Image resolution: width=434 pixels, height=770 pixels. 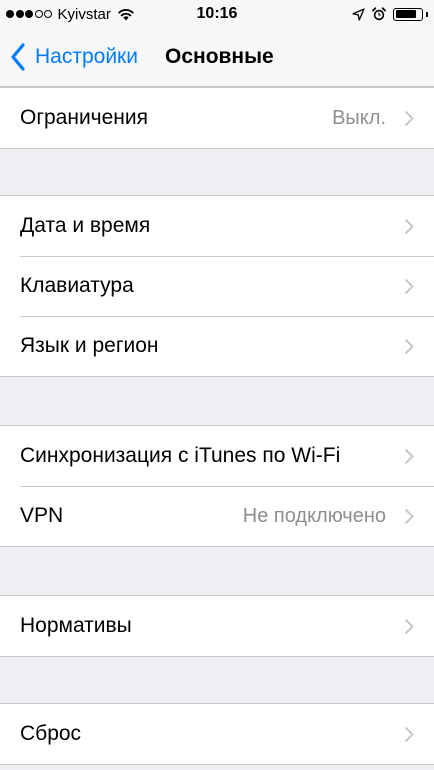 I want to click on cell-label: Сброс, so click(x=51, y=733).